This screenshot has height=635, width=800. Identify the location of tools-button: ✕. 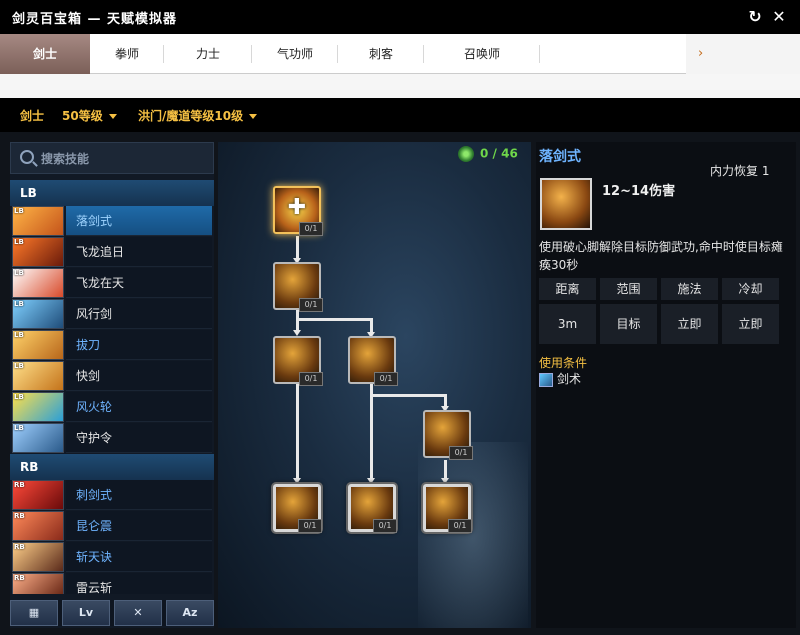
(138, 613).